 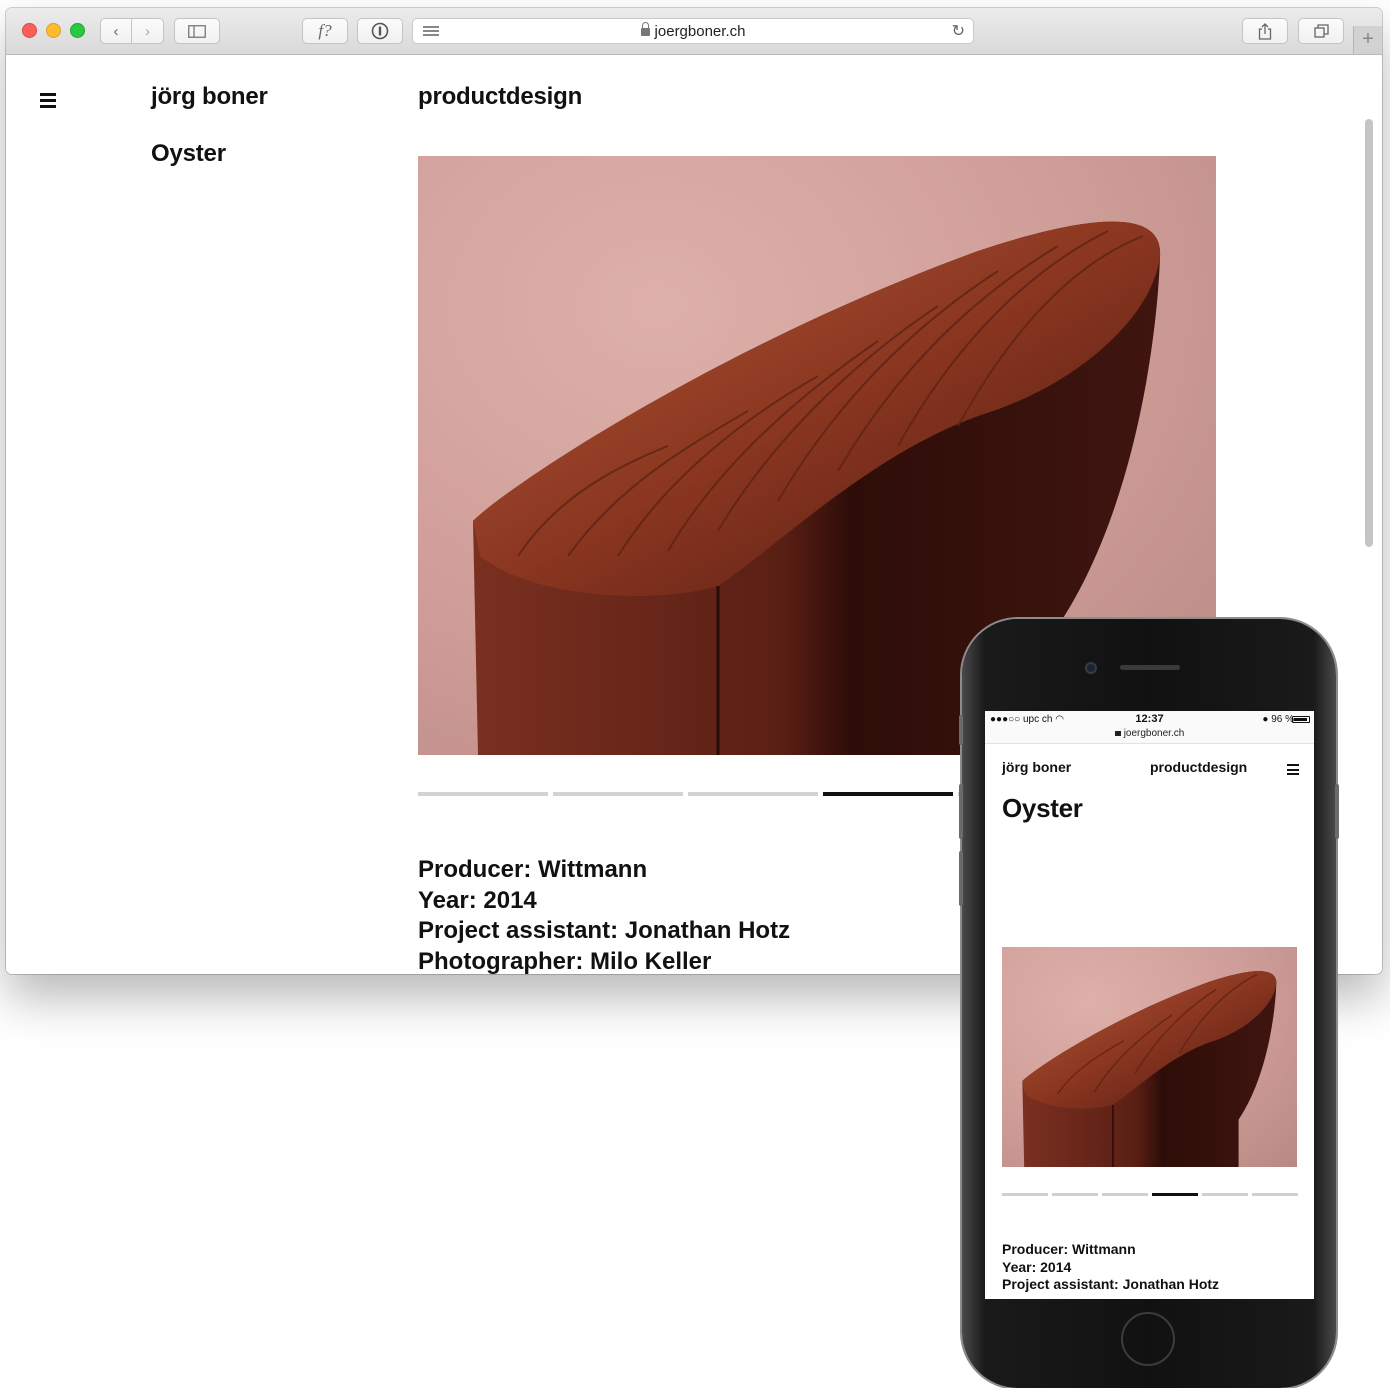 I want to click on share-button, so click(x=1265, y=31).